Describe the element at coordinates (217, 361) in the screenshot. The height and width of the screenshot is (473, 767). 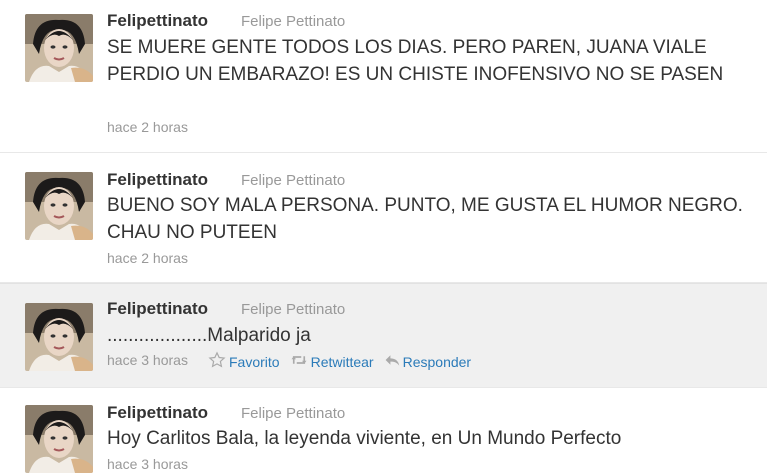
I see `star-icon` at that location.